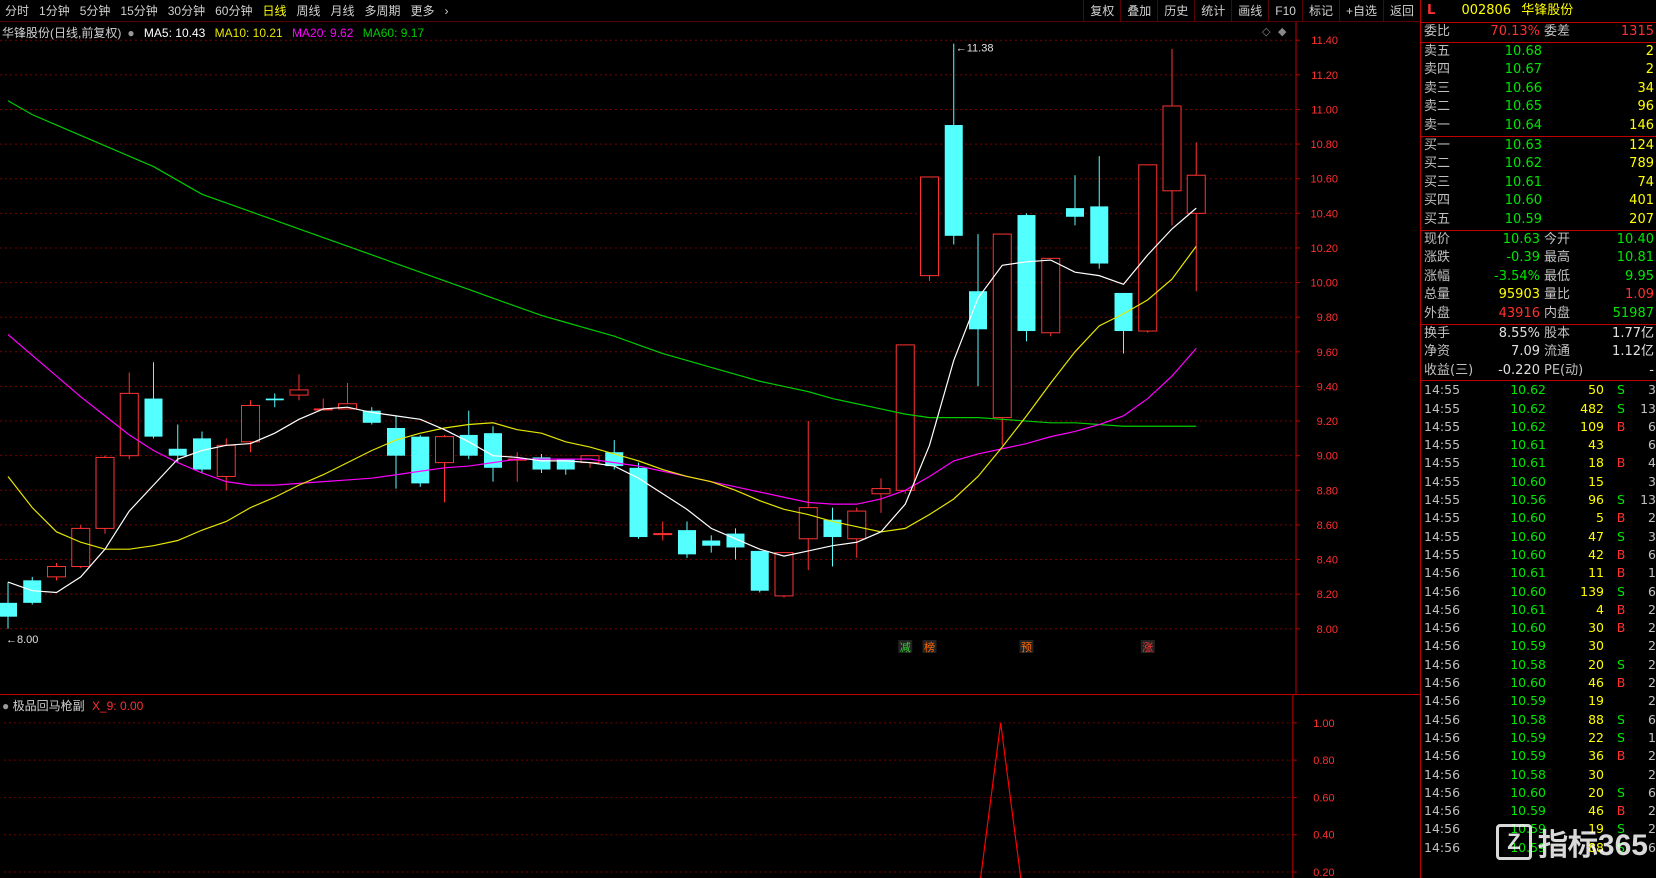  Describe the element at coordinates (138, 11) in the screenshot. I see `tab-3: 15分钟` at that location.